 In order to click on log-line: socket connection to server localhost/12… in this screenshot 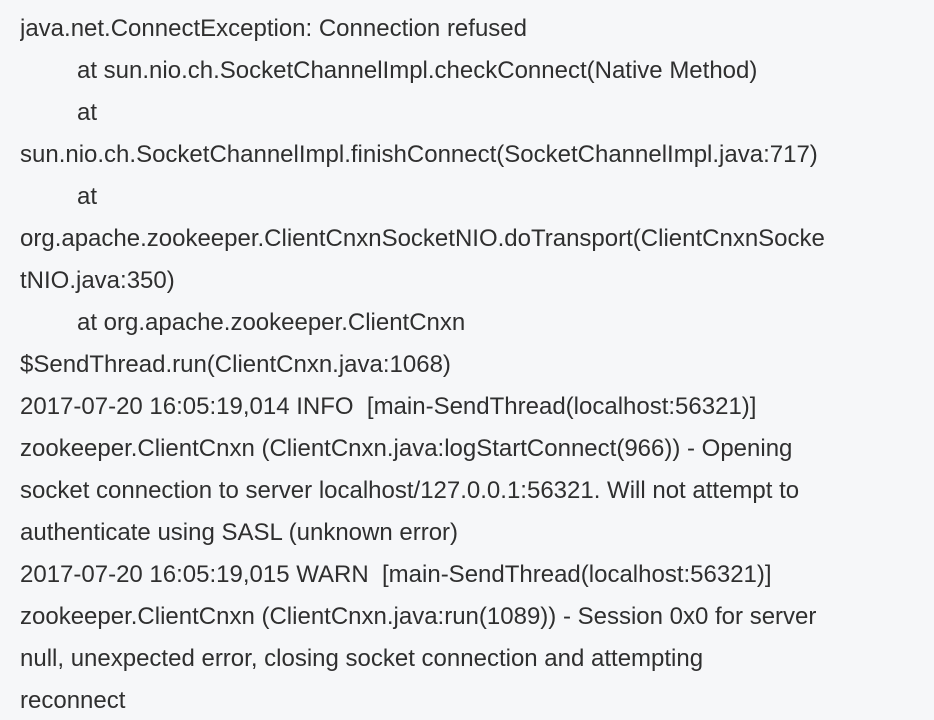, I will do `click(410, 490)`.